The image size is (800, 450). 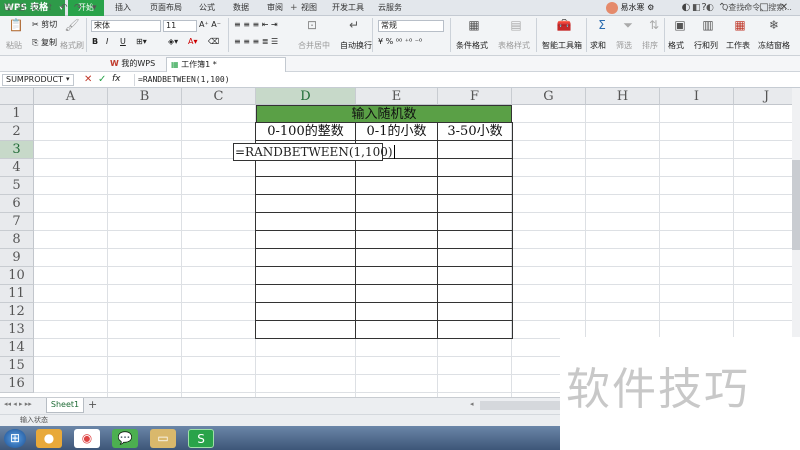 What do you see at coordinates (207, 8) in the screenshot?
I see `tab-formula: 公式` at bounding box center [207, 8].